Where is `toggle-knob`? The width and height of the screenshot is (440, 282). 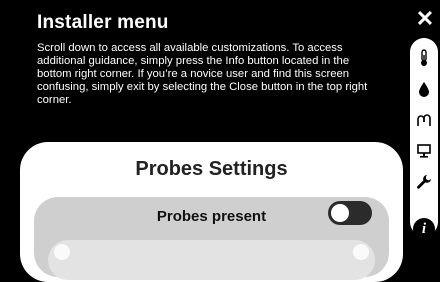 toggle-knob is located at coordinates (340, 213).